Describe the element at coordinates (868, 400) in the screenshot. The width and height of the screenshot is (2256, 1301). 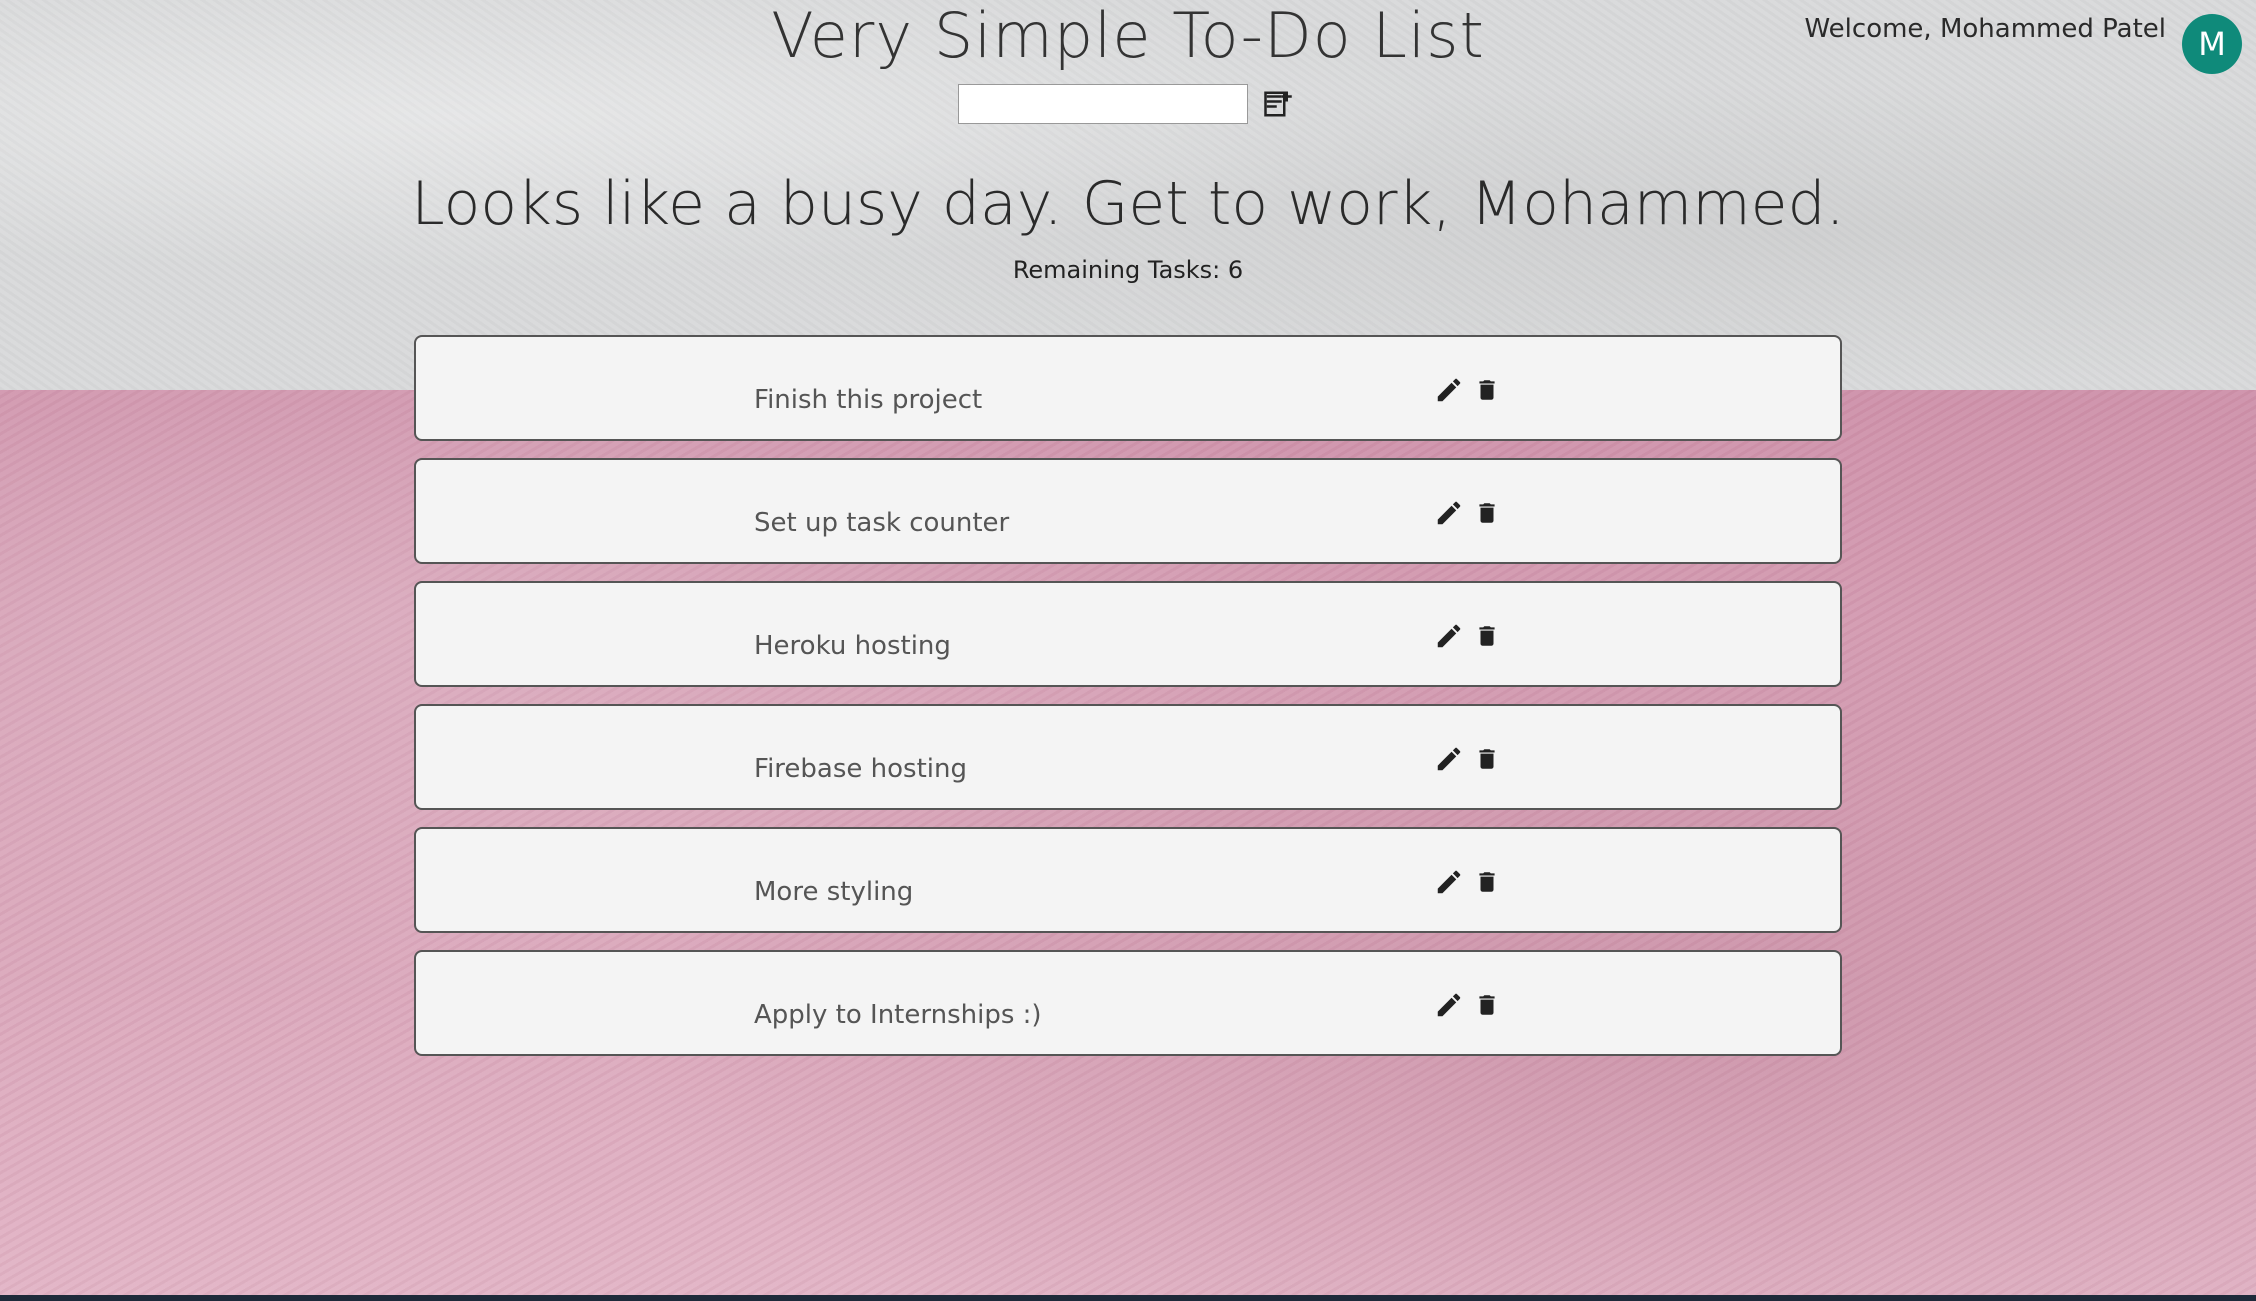
I see `task-text: Finish this project` at that location.